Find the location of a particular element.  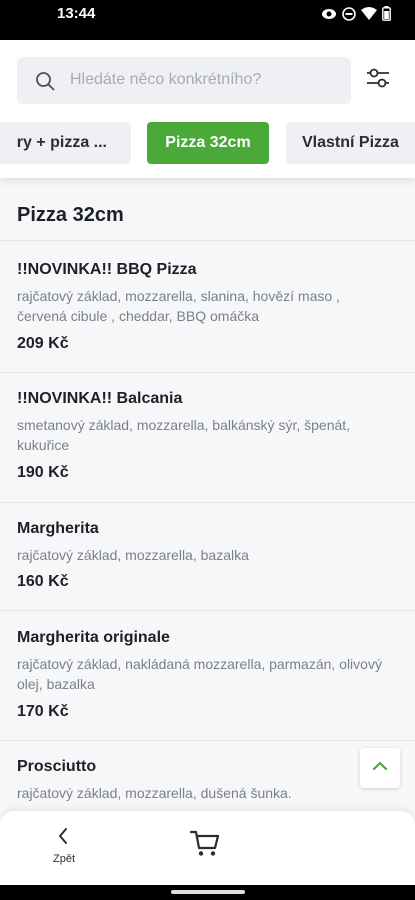

battery-icon is located at coordinates (386, 16).